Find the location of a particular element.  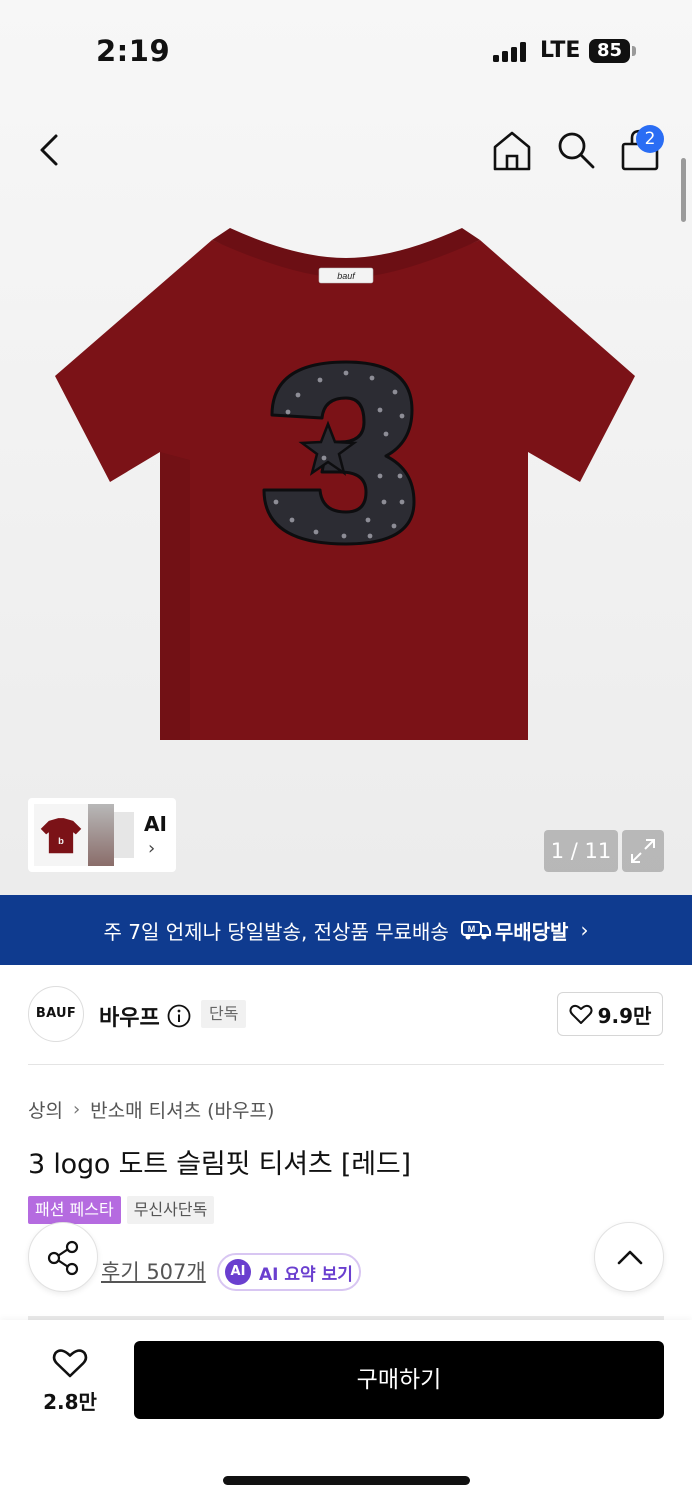

svg-text: b is located at coordinates (61, 841).